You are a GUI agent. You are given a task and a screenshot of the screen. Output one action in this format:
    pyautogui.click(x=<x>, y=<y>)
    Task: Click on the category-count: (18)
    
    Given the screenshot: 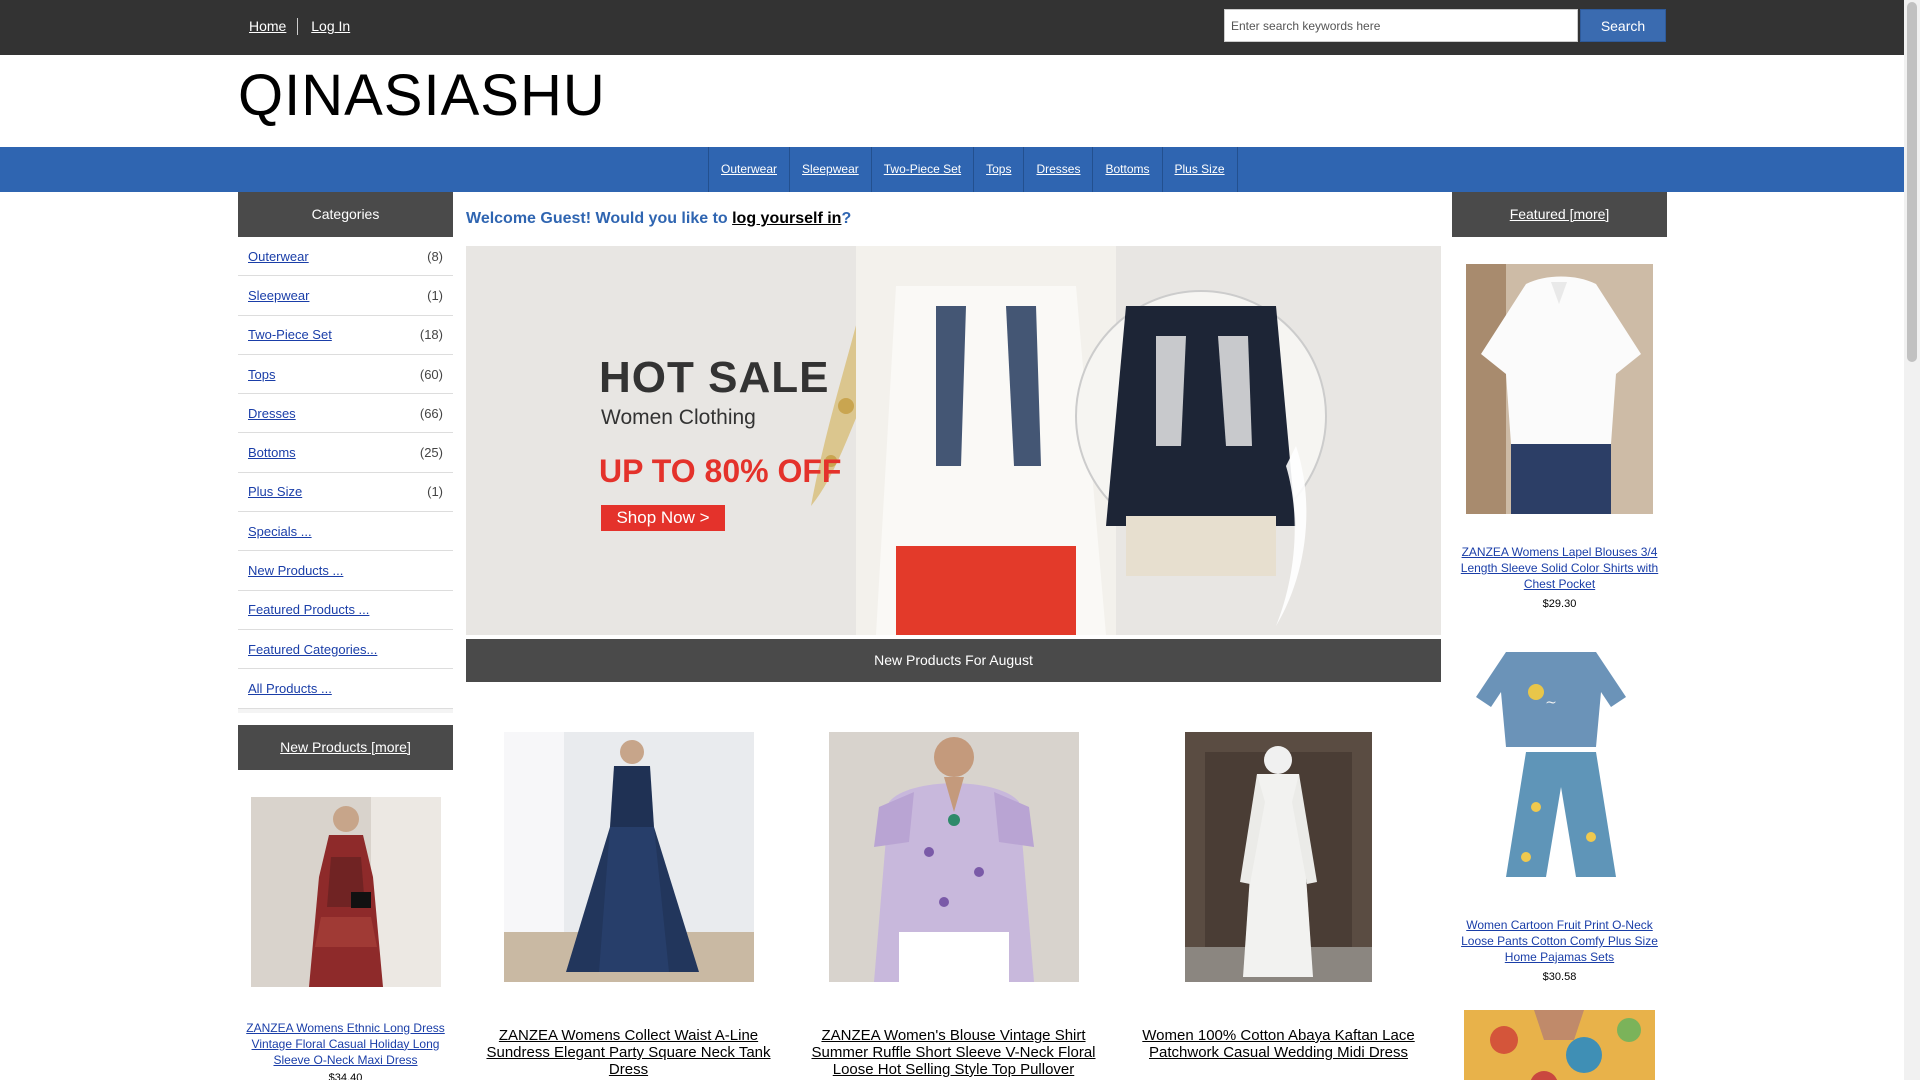 What is the action you would take?
    pyautogui.click(x=431, y=335)
    